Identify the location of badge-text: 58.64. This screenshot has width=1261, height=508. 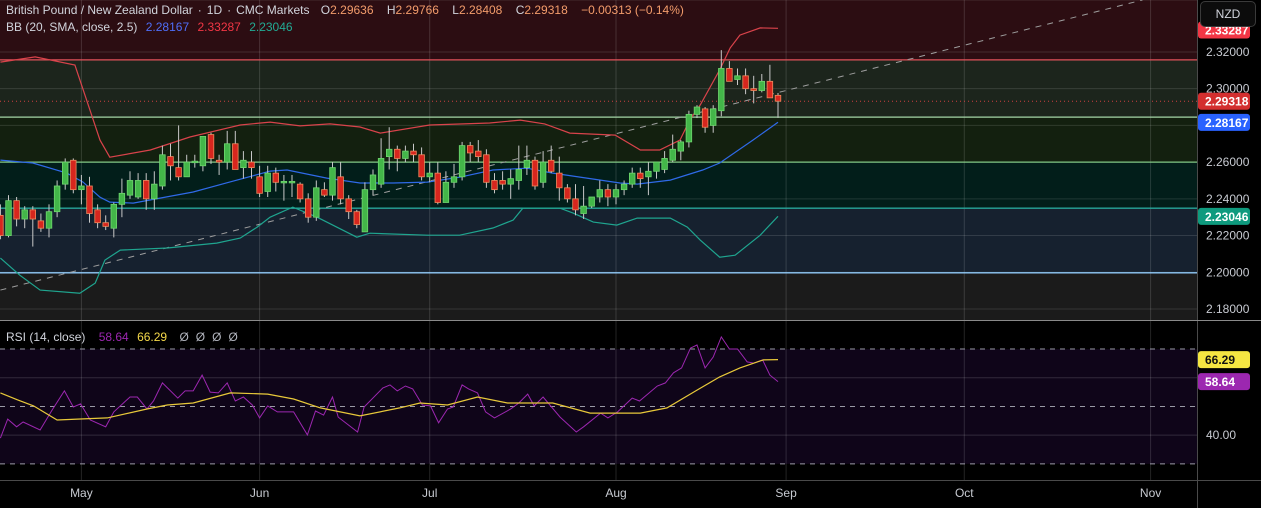
(1220, 382).